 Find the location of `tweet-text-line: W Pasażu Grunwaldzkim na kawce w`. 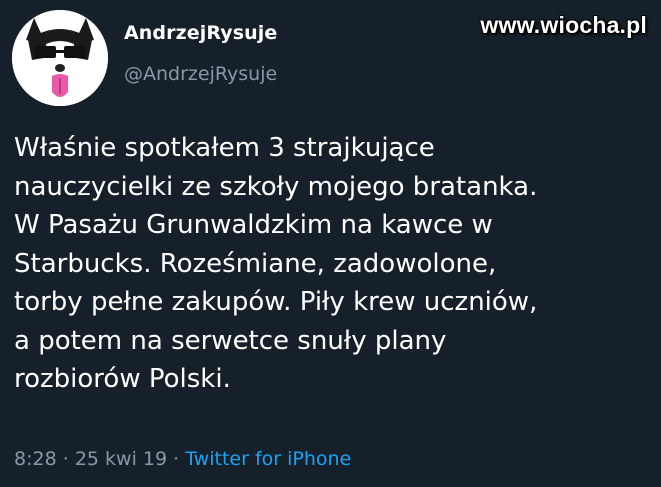

tweet-text-line: W Pasażu Grunwaldzkim na kawce w is located at coordinates (253, 225).